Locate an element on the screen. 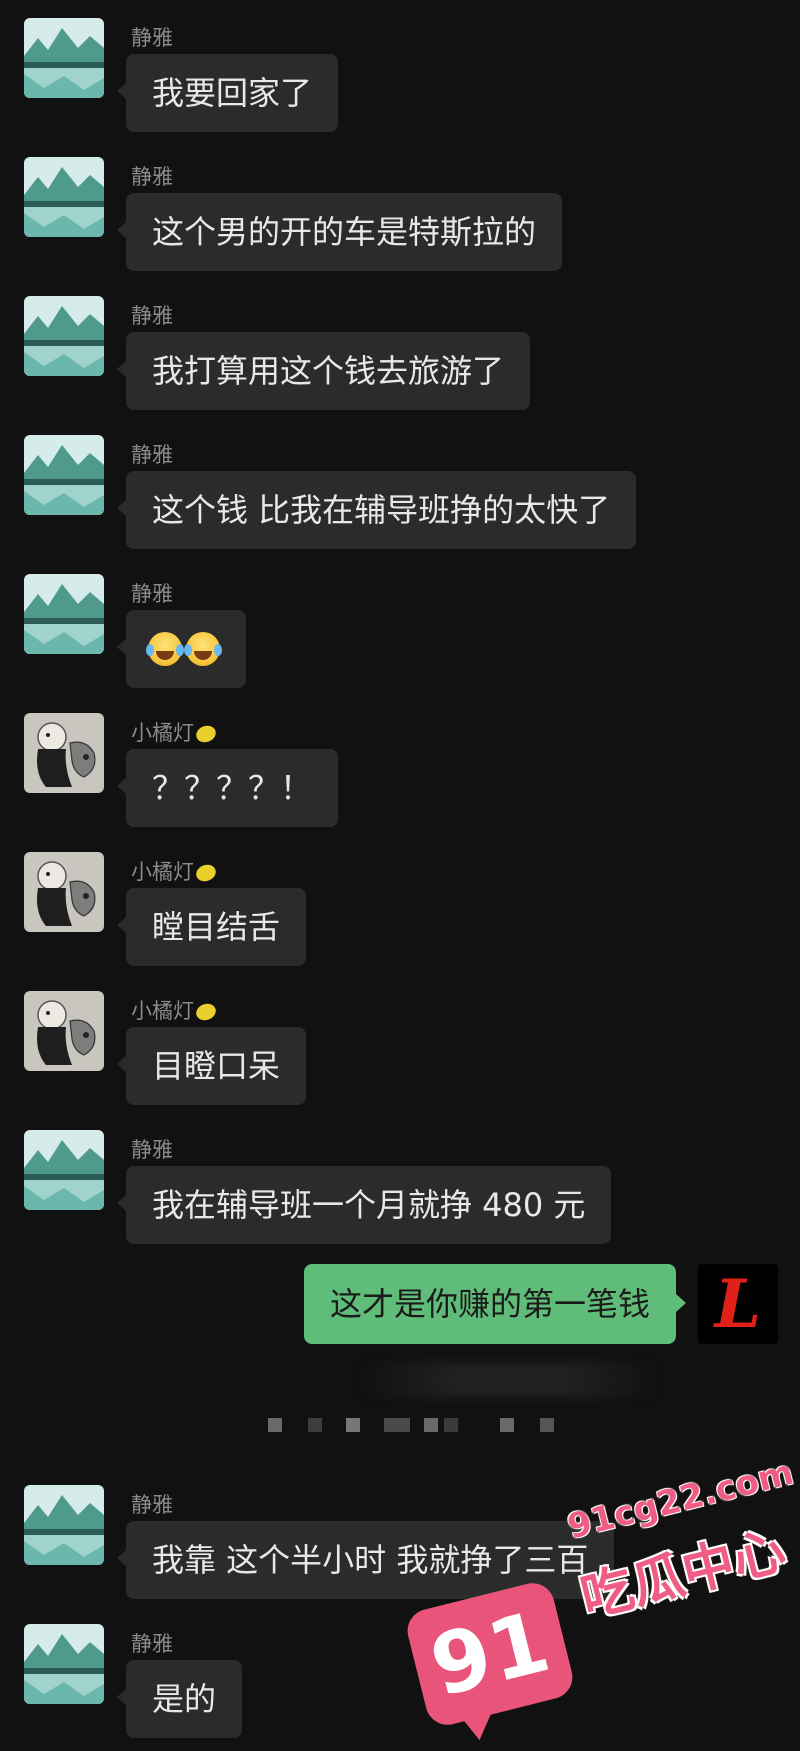 Image resolution: width=800 pixels, height=1751 pixels. message-bubble: ？？？？！ is located at coordinates (227, 788).